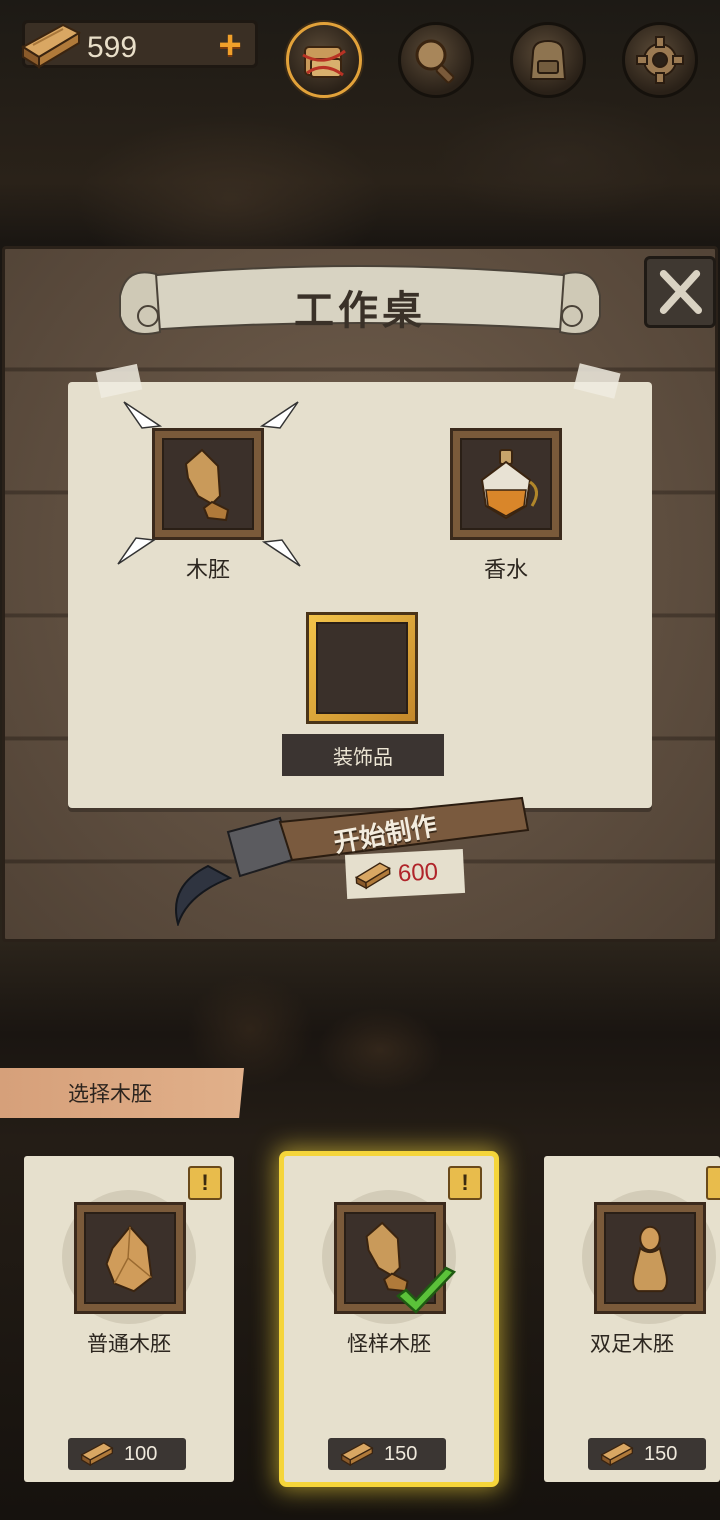 This screenshot has width=720, height=1520. I want to click on crafting-bundle-icon, so click(324, 62).